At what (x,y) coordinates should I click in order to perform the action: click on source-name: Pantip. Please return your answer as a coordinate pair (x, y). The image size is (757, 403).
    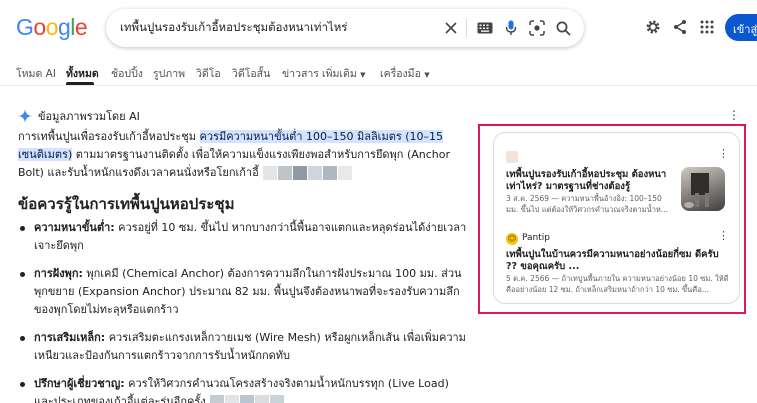
    Looking at the image, I should click on (536, 238).